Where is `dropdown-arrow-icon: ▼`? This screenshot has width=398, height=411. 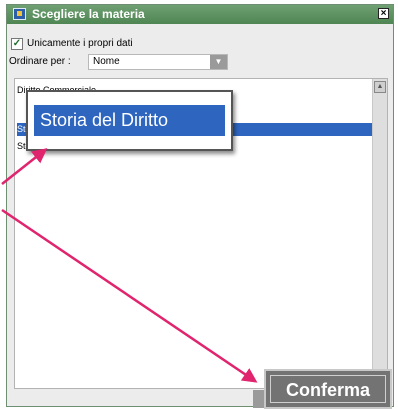
dropdown-arrow-icon: ▼ is located at coordinates (218, 62).